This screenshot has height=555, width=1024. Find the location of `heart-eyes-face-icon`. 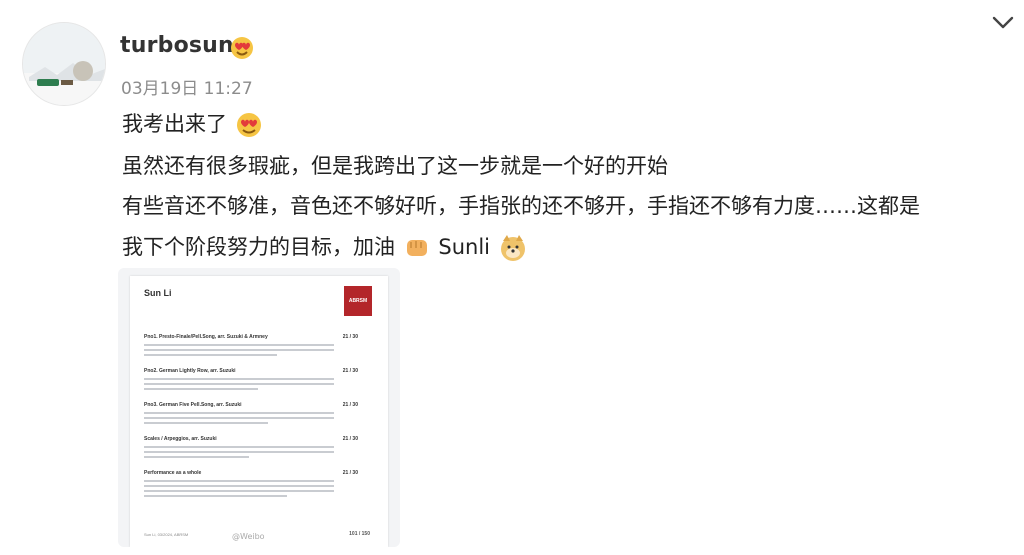

heart-eyes-face-icon is located at coordinates (242, 48).